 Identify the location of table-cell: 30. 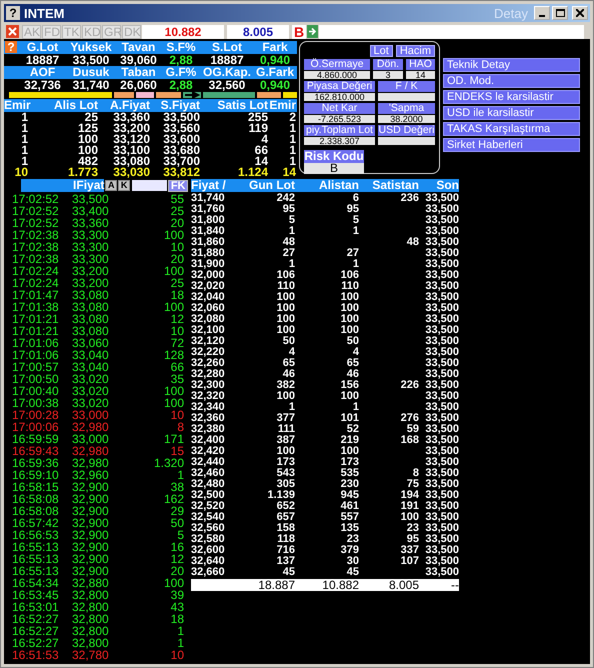
(352, 561).